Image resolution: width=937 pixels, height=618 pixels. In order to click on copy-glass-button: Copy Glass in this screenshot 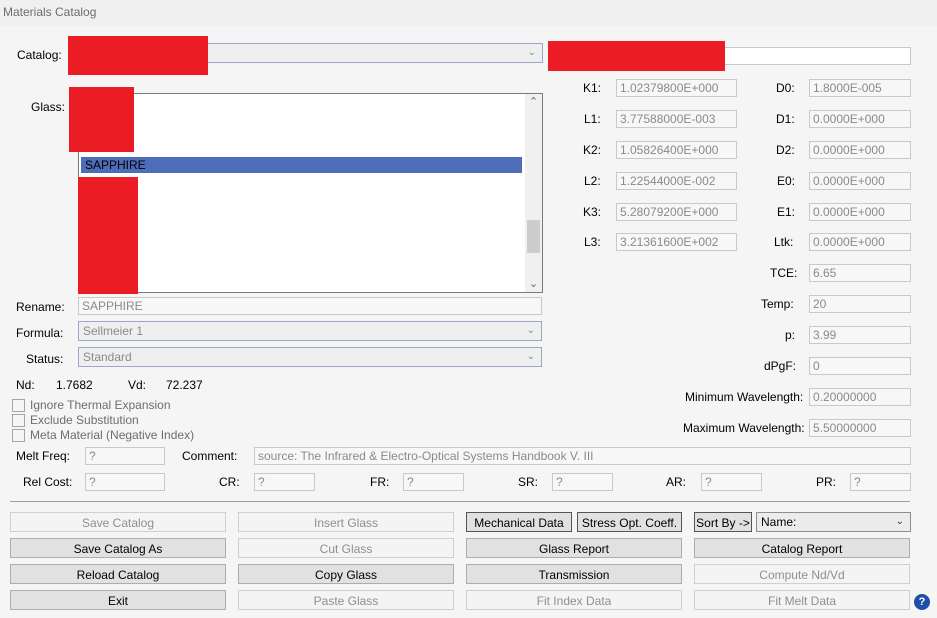, I will do `click(346, 574)`.